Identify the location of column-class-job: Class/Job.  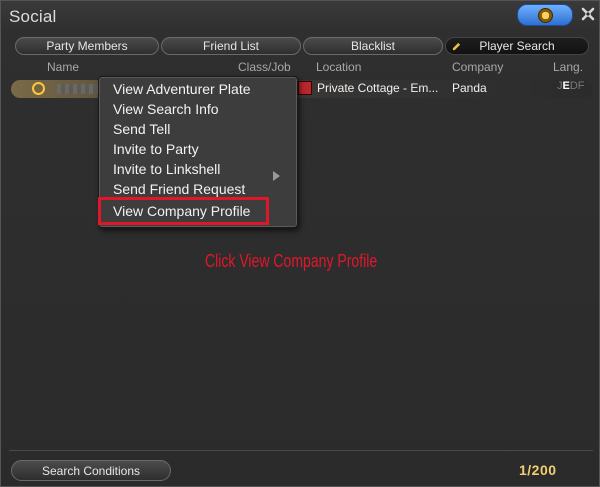
(264, 67).